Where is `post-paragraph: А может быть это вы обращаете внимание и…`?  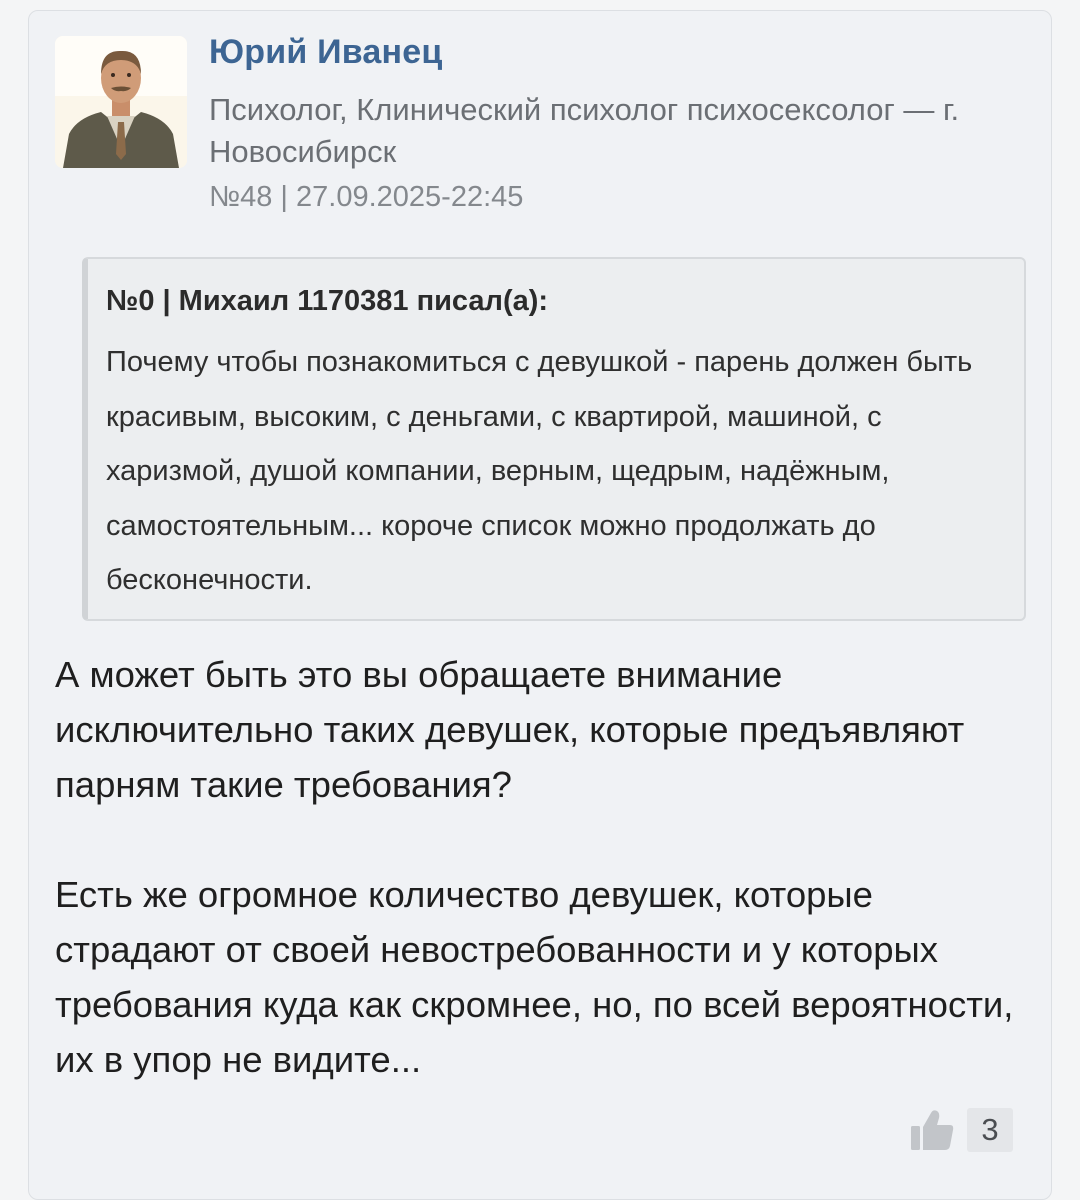
post-paragraph: А может быть это вы обращаете внимание и… is located at coordinates (510, 729).